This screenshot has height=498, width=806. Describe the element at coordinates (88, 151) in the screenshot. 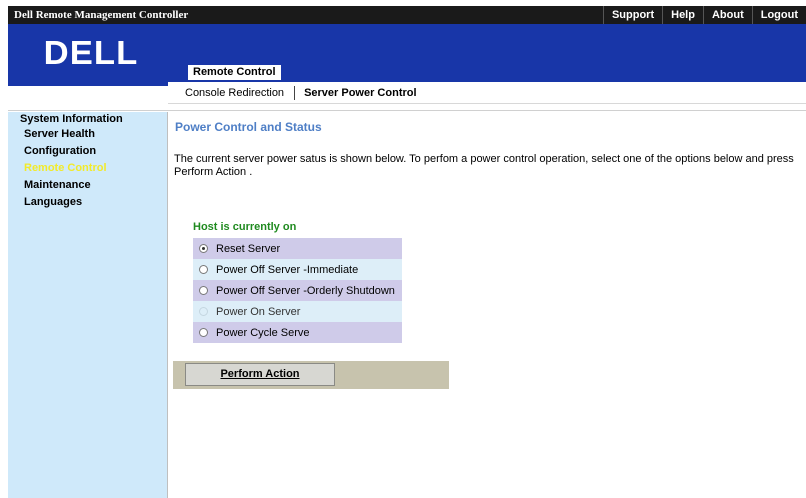

I see `sidebar-item-configuration: Configuration` at that location.